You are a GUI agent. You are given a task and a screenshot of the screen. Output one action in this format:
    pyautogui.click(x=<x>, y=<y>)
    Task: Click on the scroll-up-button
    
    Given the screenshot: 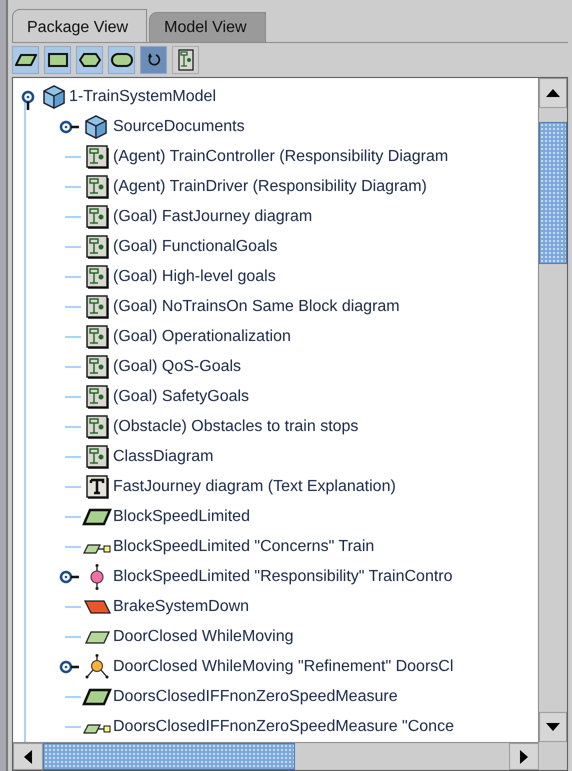 What is the action you would take?
    pyautogui.click(x=553, y=93)
    